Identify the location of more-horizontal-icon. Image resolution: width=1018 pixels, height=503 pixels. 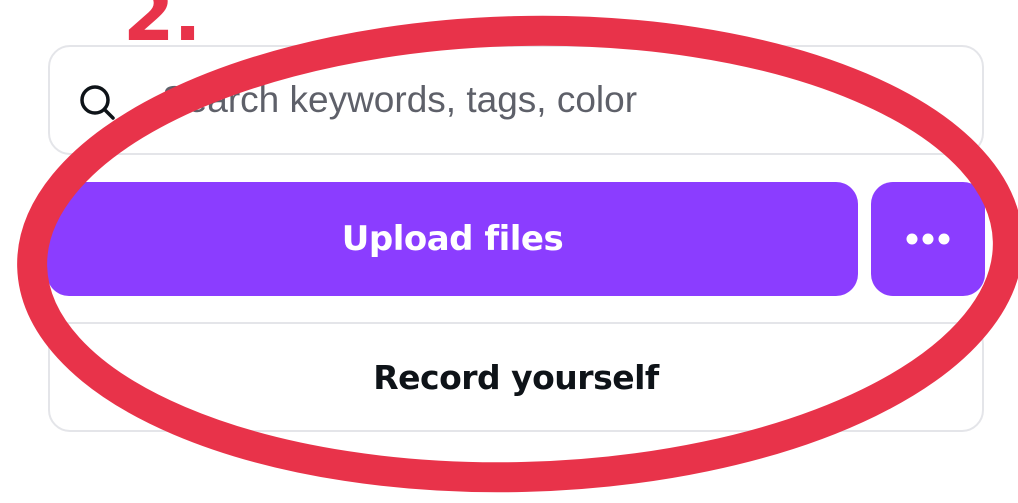
(928, 239).